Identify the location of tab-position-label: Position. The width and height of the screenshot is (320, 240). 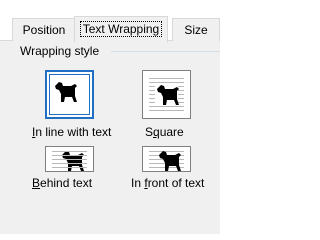
(44, 30).